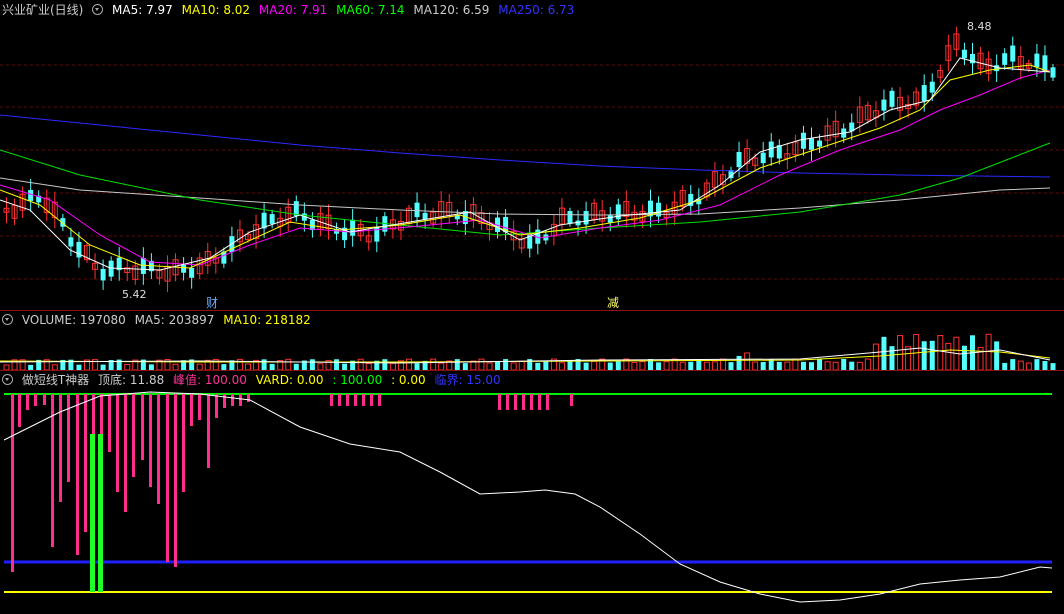 The width and height of the screenshot is (1064, 614). What do you see at coordinates (532, 342) in the screenshot?
I see `volume-chart` at bounding box center [532, 342].